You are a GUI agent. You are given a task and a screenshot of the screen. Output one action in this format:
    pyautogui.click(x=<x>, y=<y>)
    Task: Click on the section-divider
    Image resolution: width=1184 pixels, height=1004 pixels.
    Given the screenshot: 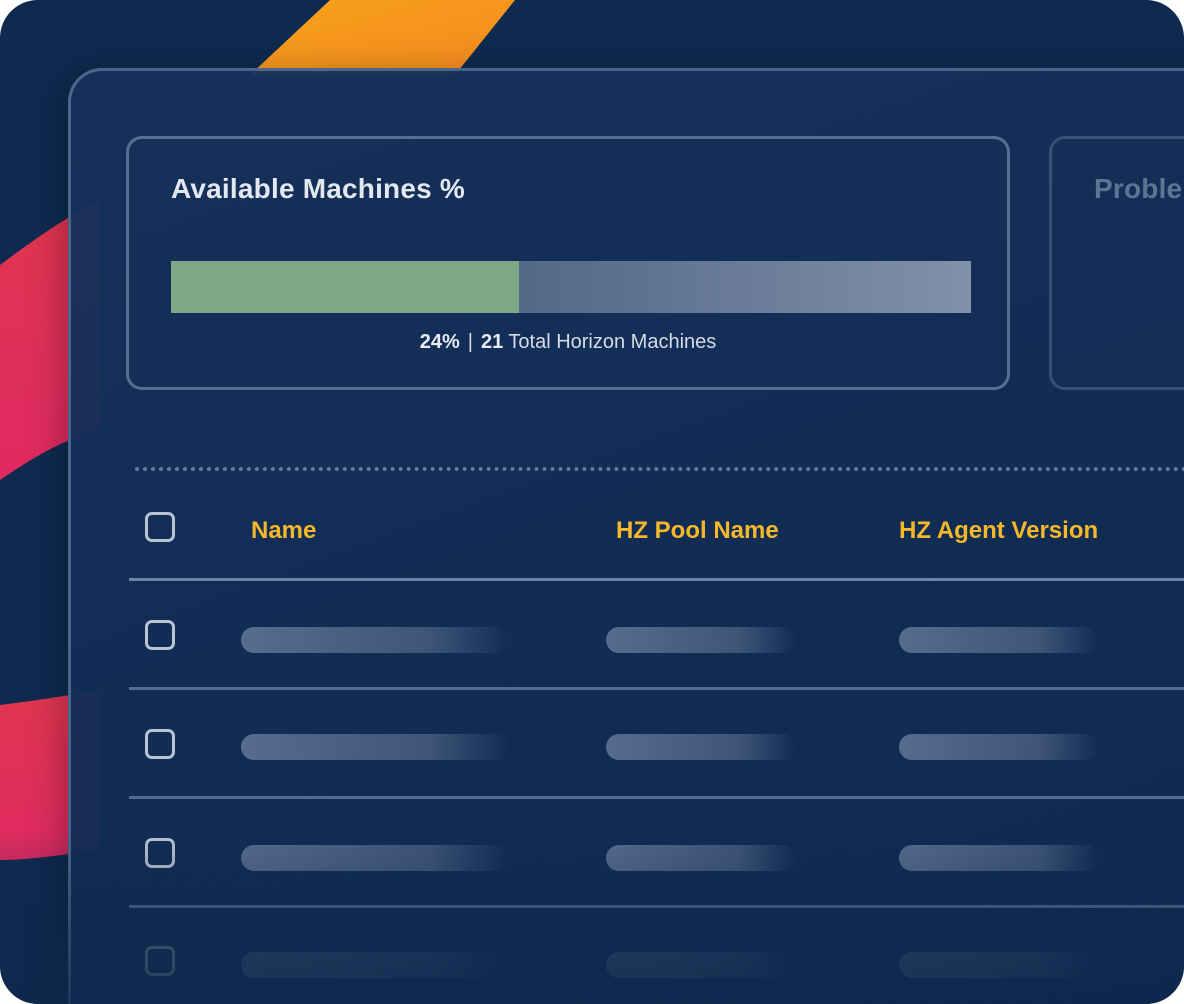 What is the action you would take?
    pyautogui.click(x=659, y=469)
    